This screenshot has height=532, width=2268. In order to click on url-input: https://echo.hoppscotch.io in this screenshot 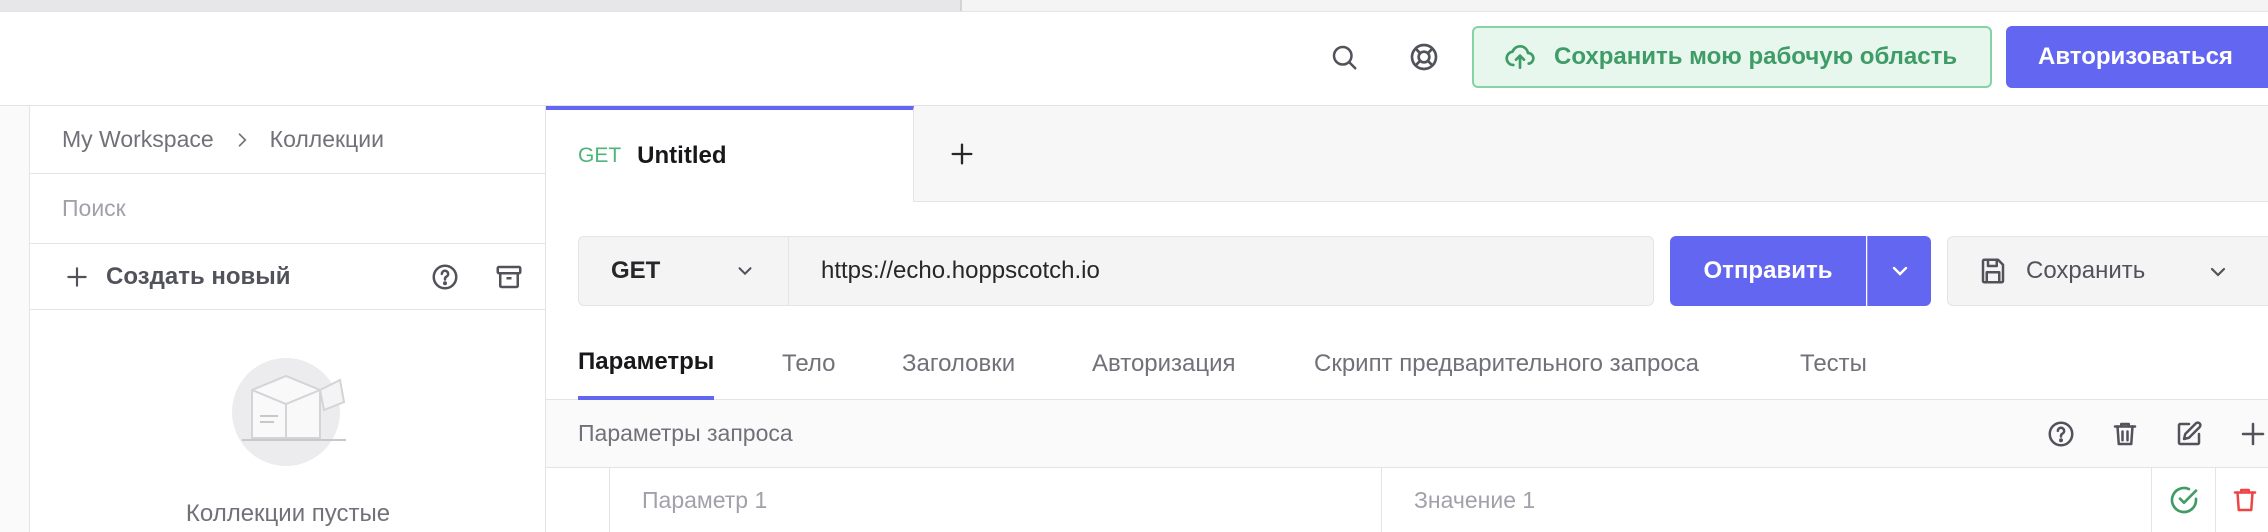, I will do `click(1221, 271)`.